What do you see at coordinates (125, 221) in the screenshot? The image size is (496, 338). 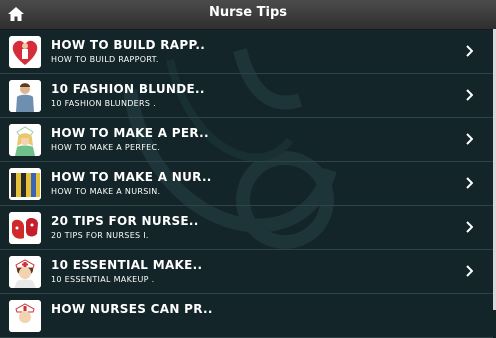 I see `item-title: 20 TIPS FOR NURSE..` at bounding box center [125, 221].